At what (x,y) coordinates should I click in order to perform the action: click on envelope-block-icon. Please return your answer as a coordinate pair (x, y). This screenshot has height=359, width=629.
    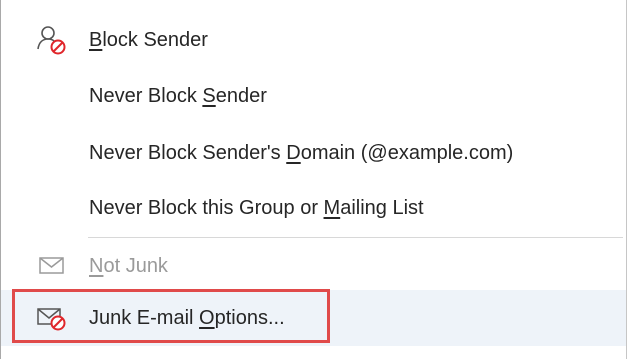
    Looking at the image, I should click on (52, 318).